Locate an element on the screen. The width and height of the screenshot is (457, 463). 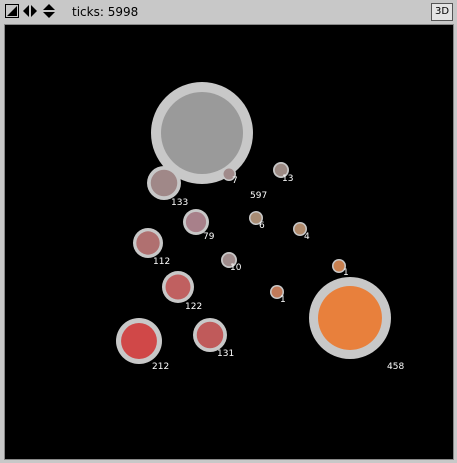
toolbar: ticks: 5998 3D is located at coordinates (228, 12).